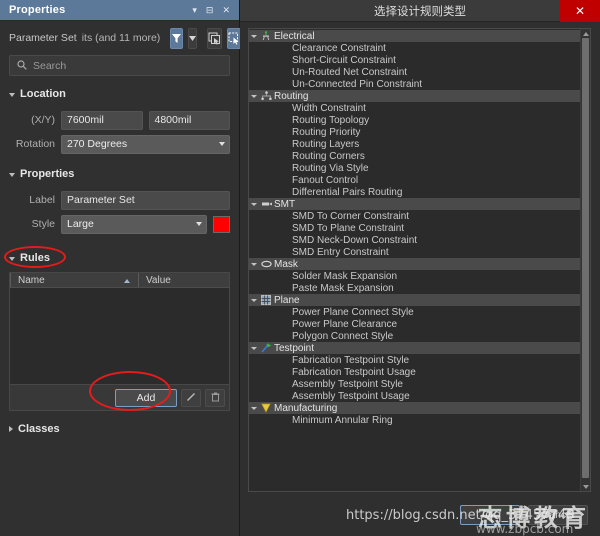 This screenshot has height=536, width=600. I want to click on tree-item-label: Short-Circuit Constraint, so click(344, 60).